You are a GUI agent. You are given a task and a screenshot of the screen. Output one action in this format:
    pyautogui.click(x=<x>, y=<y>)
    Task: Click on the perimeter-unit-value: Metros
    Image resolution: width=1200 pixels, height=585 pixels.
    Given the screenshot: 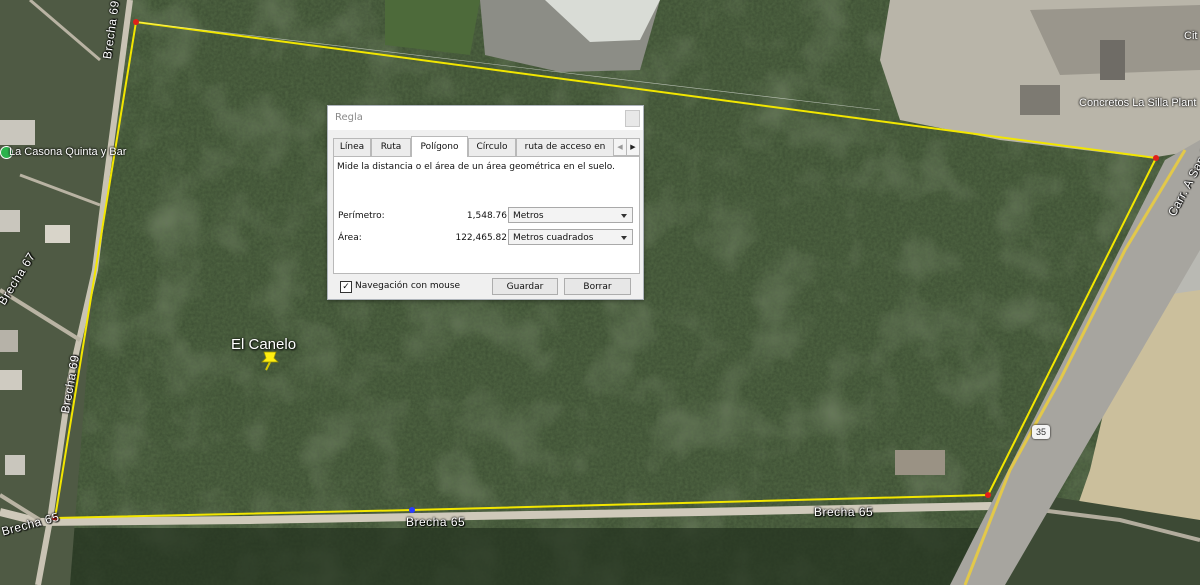 What is the action you would take?
    pyautogui.click(x=528, y=216)
    